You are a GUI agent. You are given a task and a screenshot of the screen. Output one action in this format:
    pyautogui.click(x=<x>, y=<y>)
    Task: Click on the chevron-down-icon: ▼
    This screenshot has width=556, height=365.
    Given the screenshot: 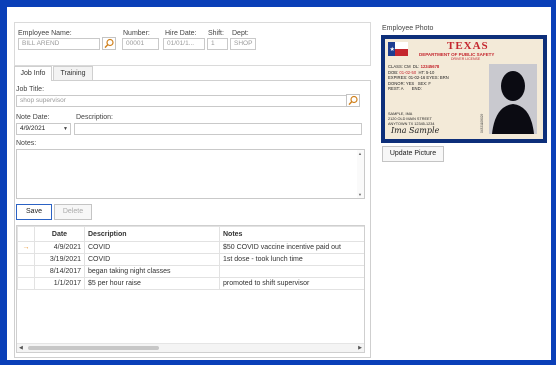 What is the action you would take?
    pyautogui.click(x=65, y=129)
    